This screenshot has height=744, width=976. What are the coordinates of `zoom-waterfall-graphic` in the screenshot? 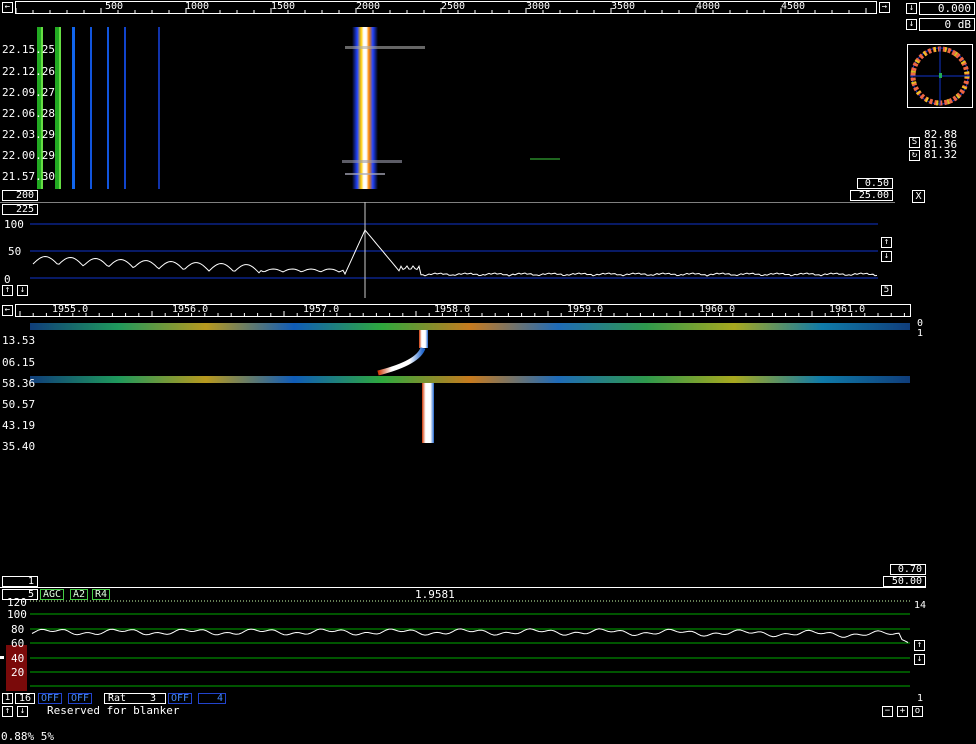 It's located at (470, 383).